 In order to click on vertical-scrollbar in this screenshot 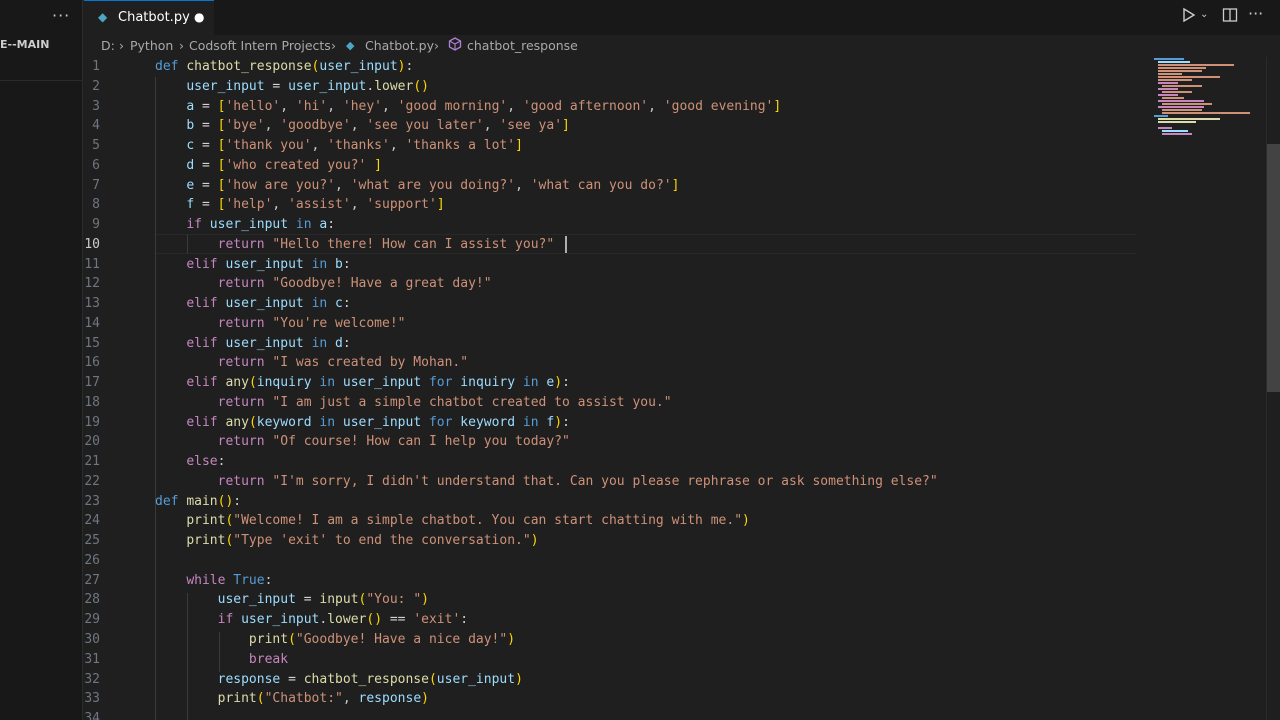, I will do `click(1273, 388)`.